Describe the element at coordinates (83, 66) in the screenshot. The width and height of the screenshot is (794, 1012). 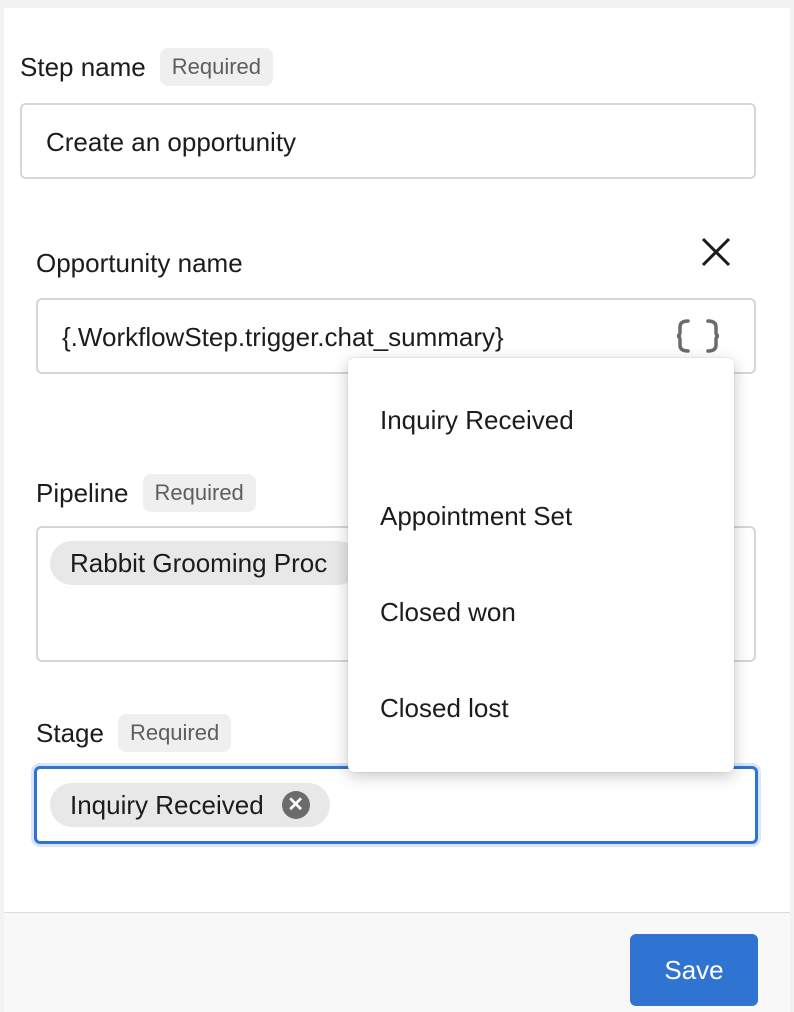
I see `step-name-label: Step name` at that location.